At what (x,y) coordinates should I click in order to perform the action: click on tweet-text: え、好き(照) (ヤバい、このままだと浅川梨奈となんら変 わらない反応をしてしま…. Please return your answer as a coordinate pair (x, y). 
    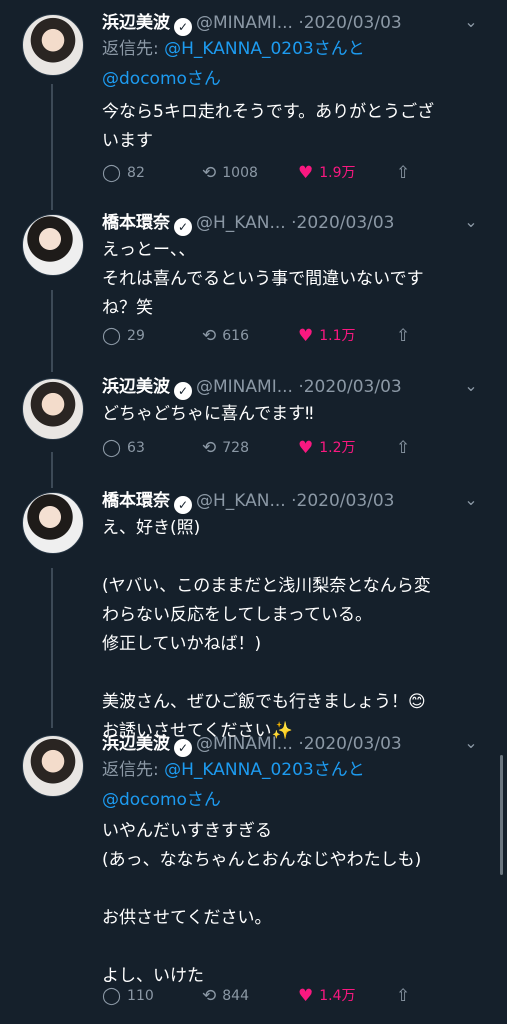
    Looking at the image, I should click on (266, 629).